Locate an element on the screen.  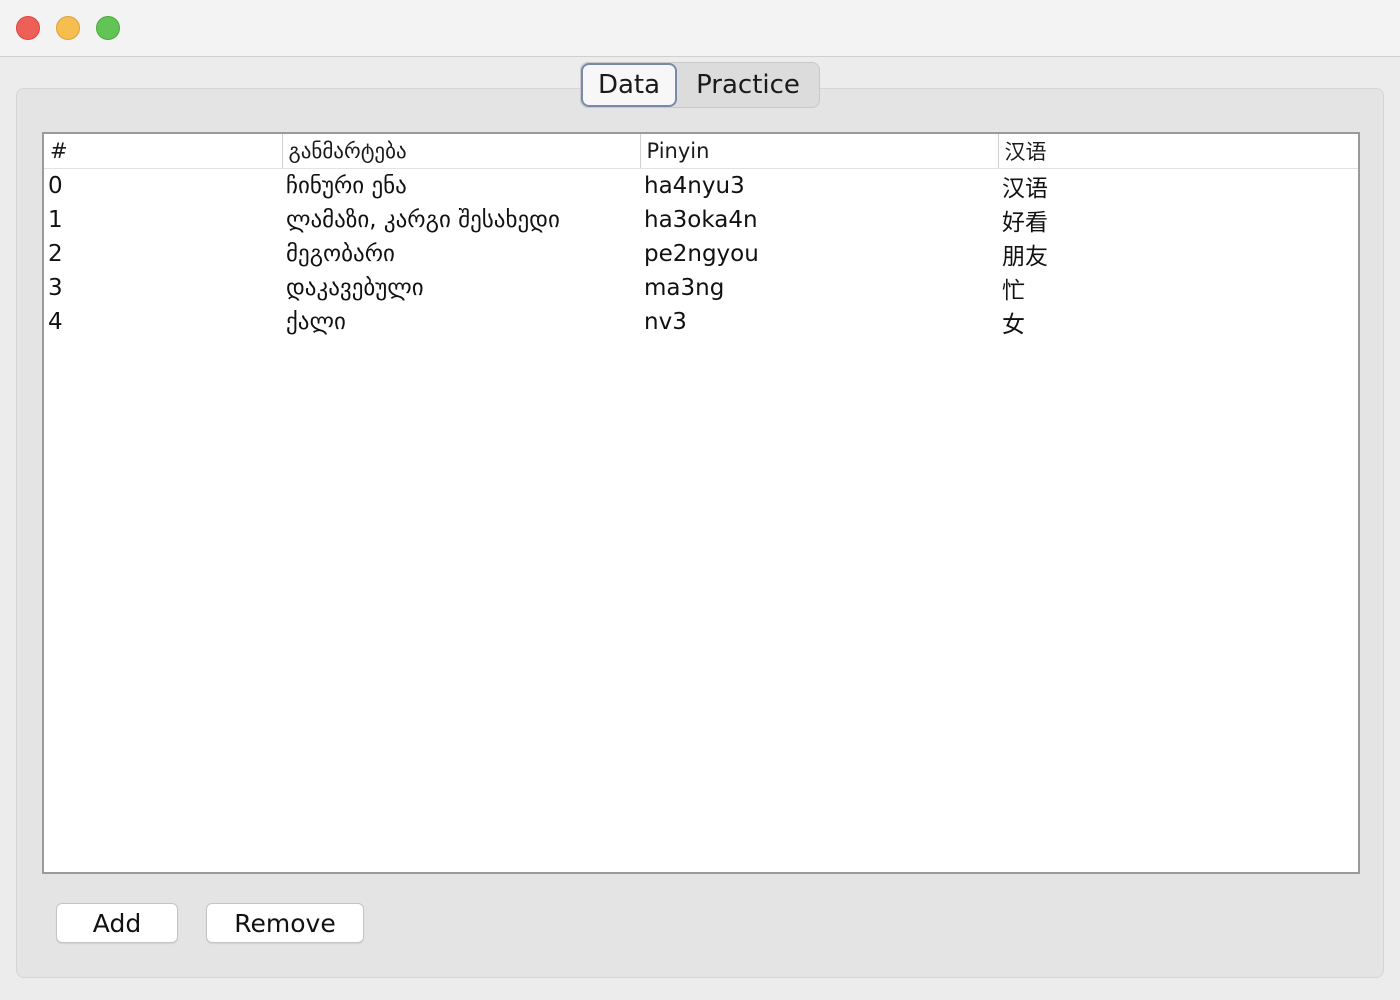
table-row: 1 ლამაზი, კარგი შესახედი ha3oka4n 好看 is located at coordinates (701, 220).